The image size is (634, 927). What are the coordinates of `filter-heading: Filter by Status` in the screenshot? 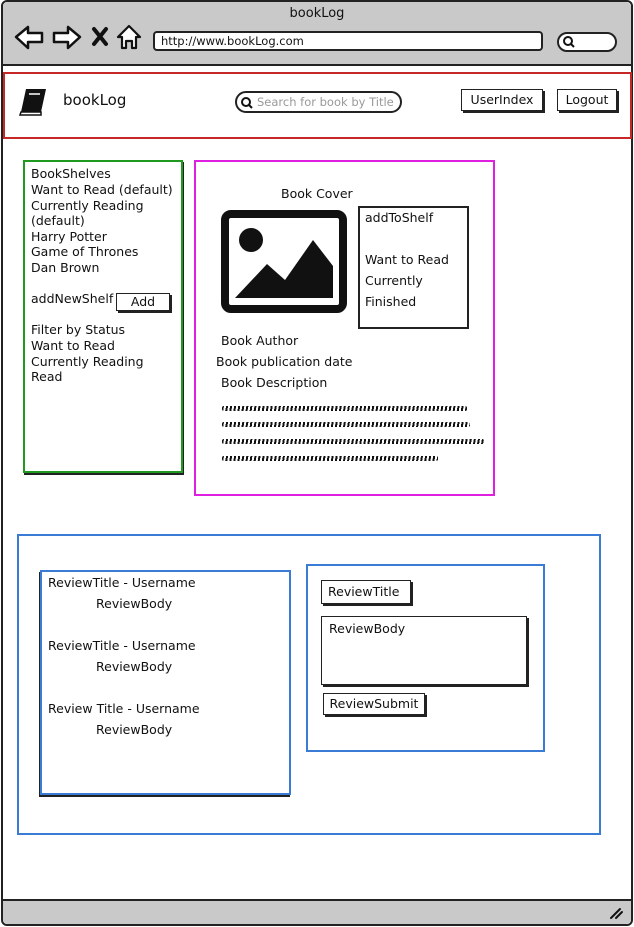 It's located at (78, 329).